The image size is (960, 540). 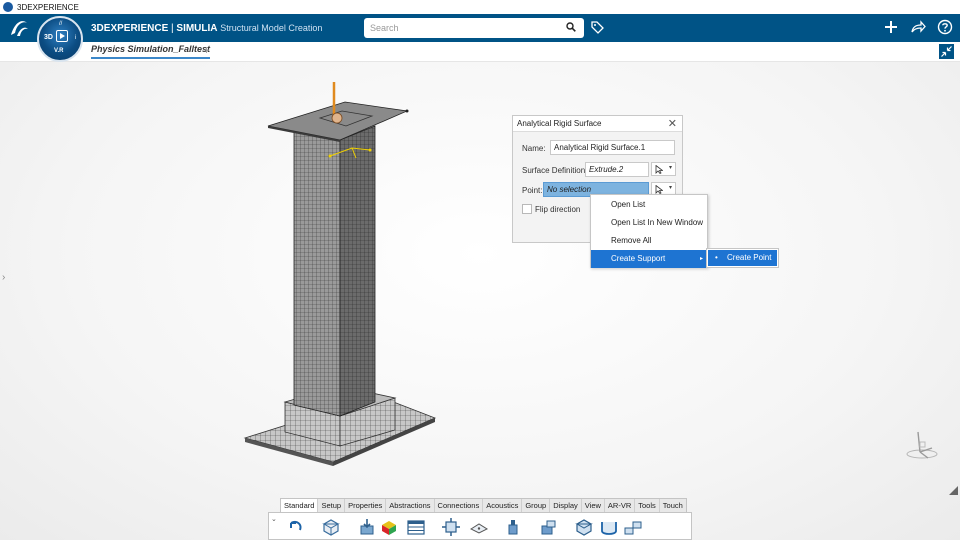 I want to click on tag-icon, so click(x=597, y=27).